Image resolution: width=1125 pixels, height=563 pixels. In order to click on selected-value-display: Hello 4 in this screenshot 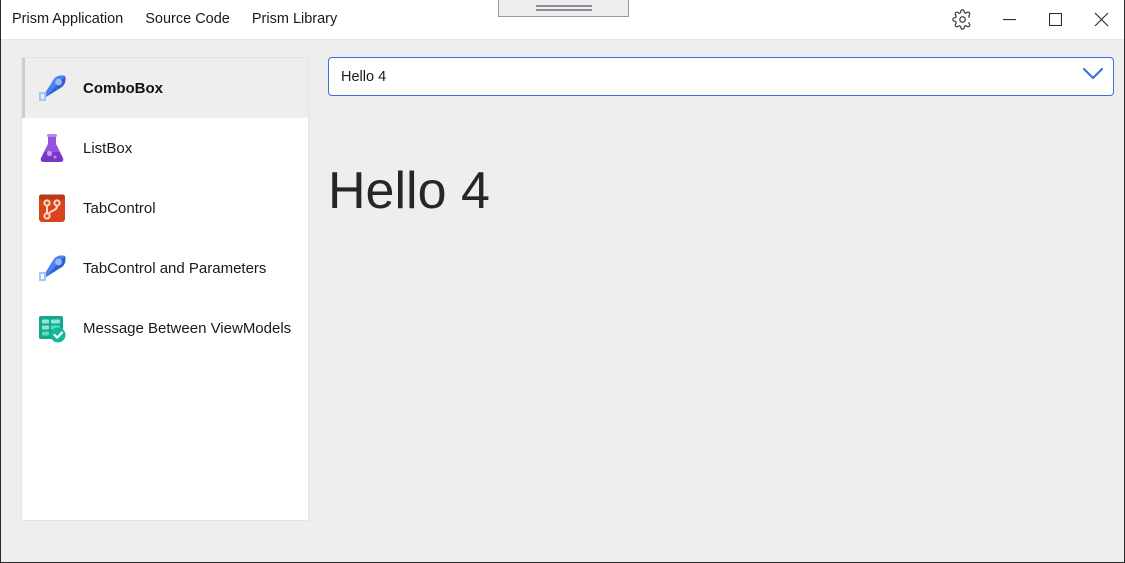, I will do `click(409, 191)`.